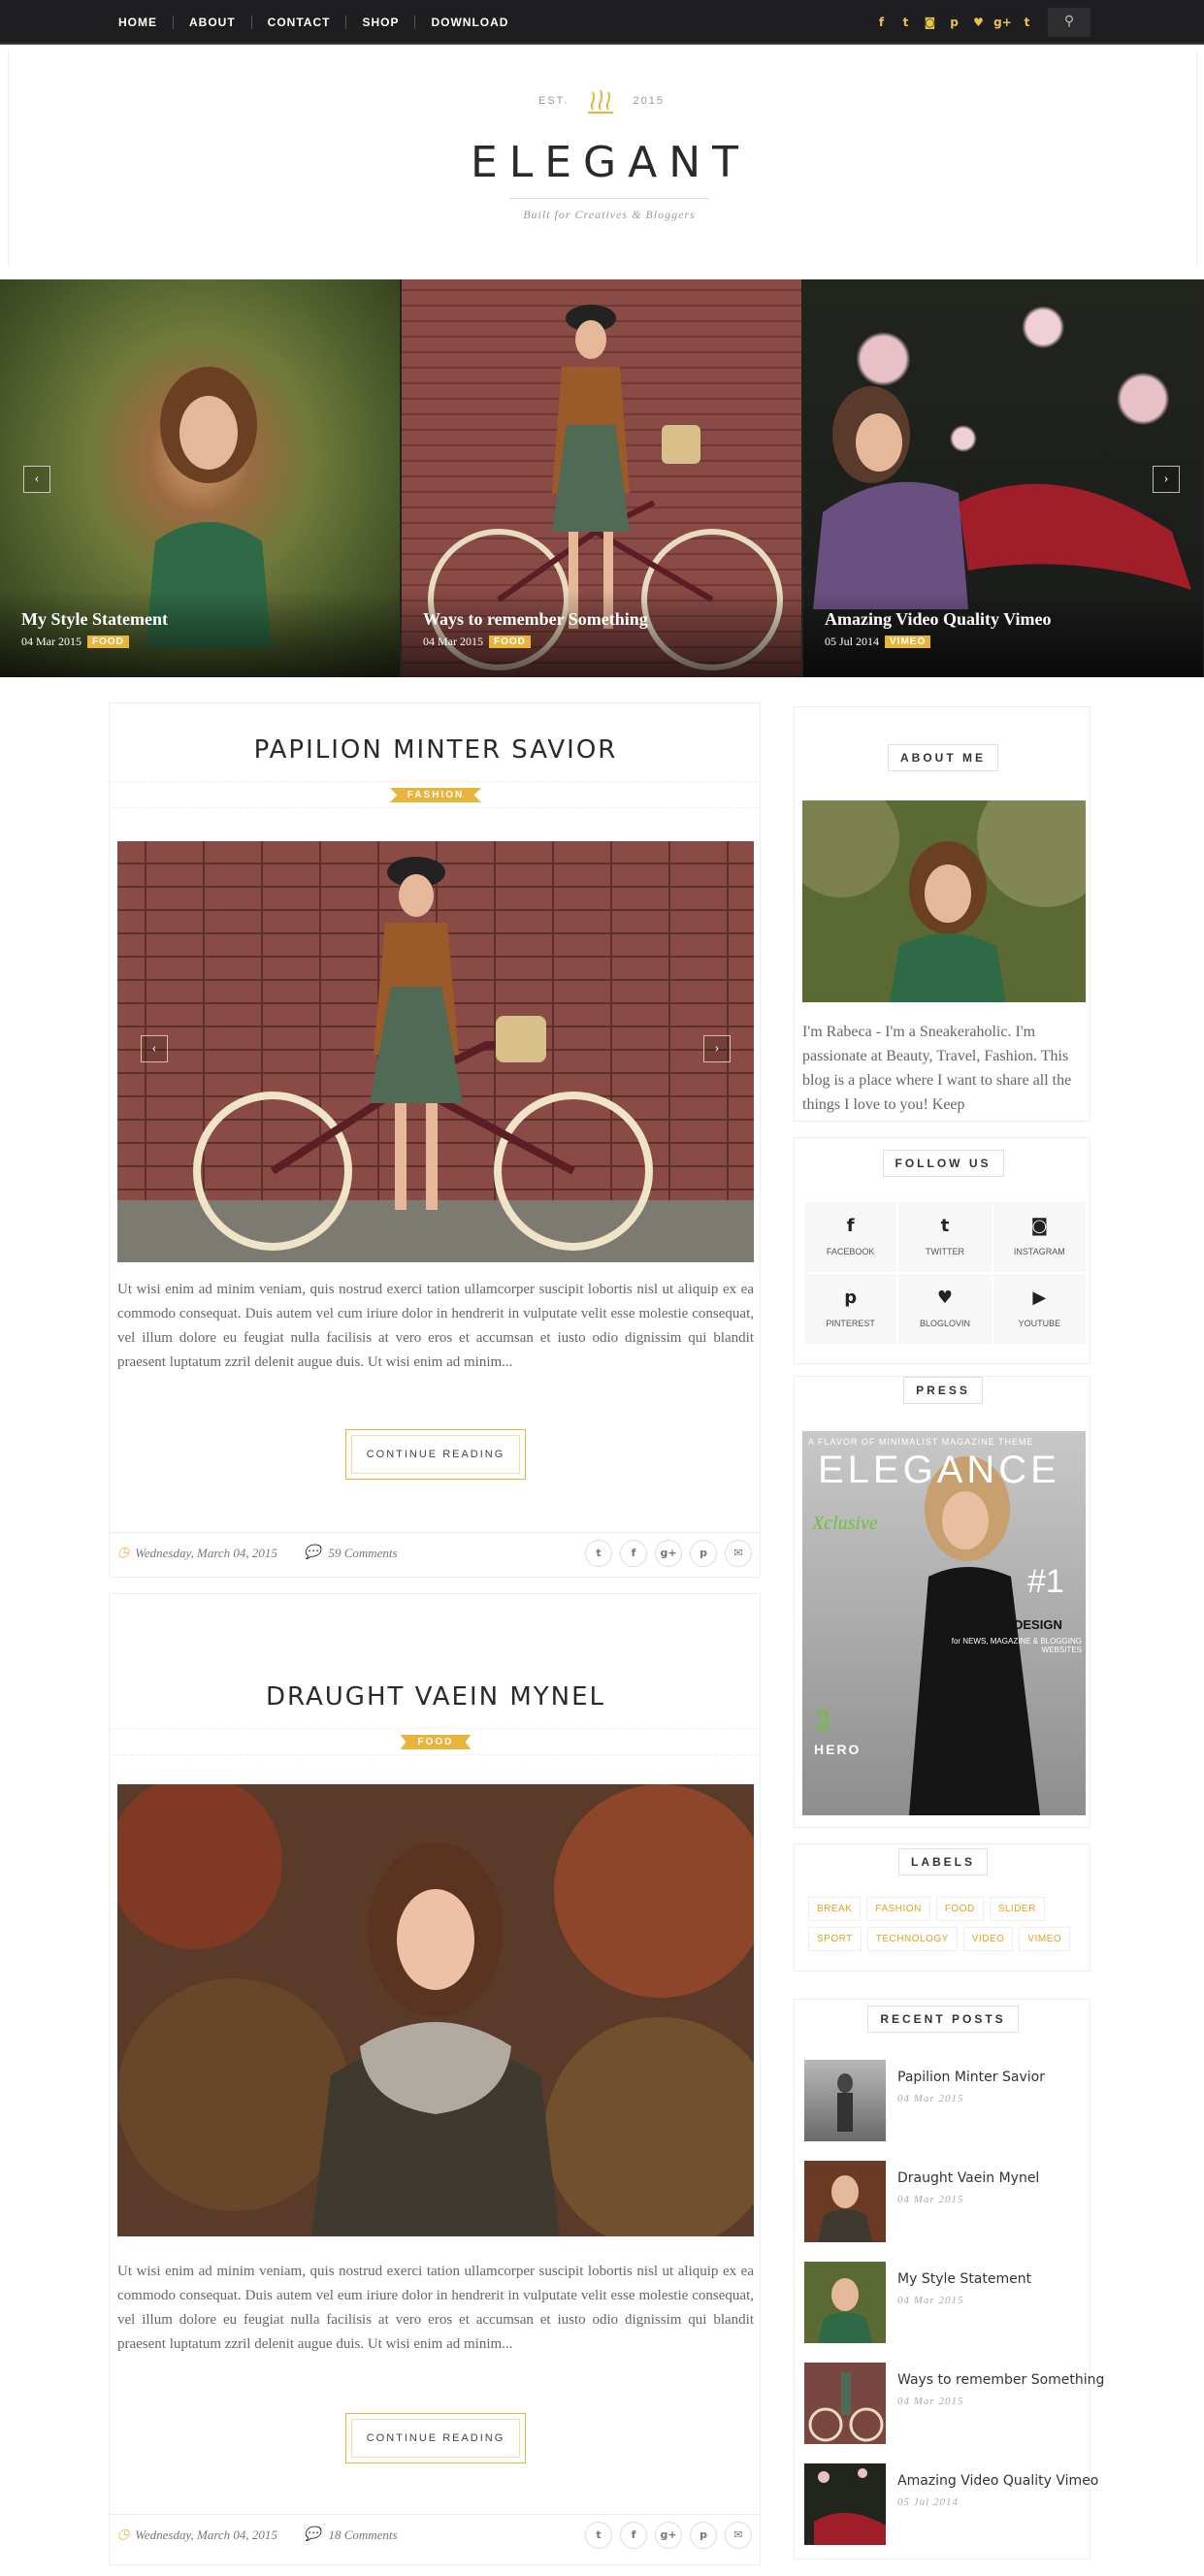 The width and height of the screenshot is (1204, 2576). Describe the element at coordinates (1039, 1324) in the screenshot. I see `follow-label: YOUTUBE` at that location.